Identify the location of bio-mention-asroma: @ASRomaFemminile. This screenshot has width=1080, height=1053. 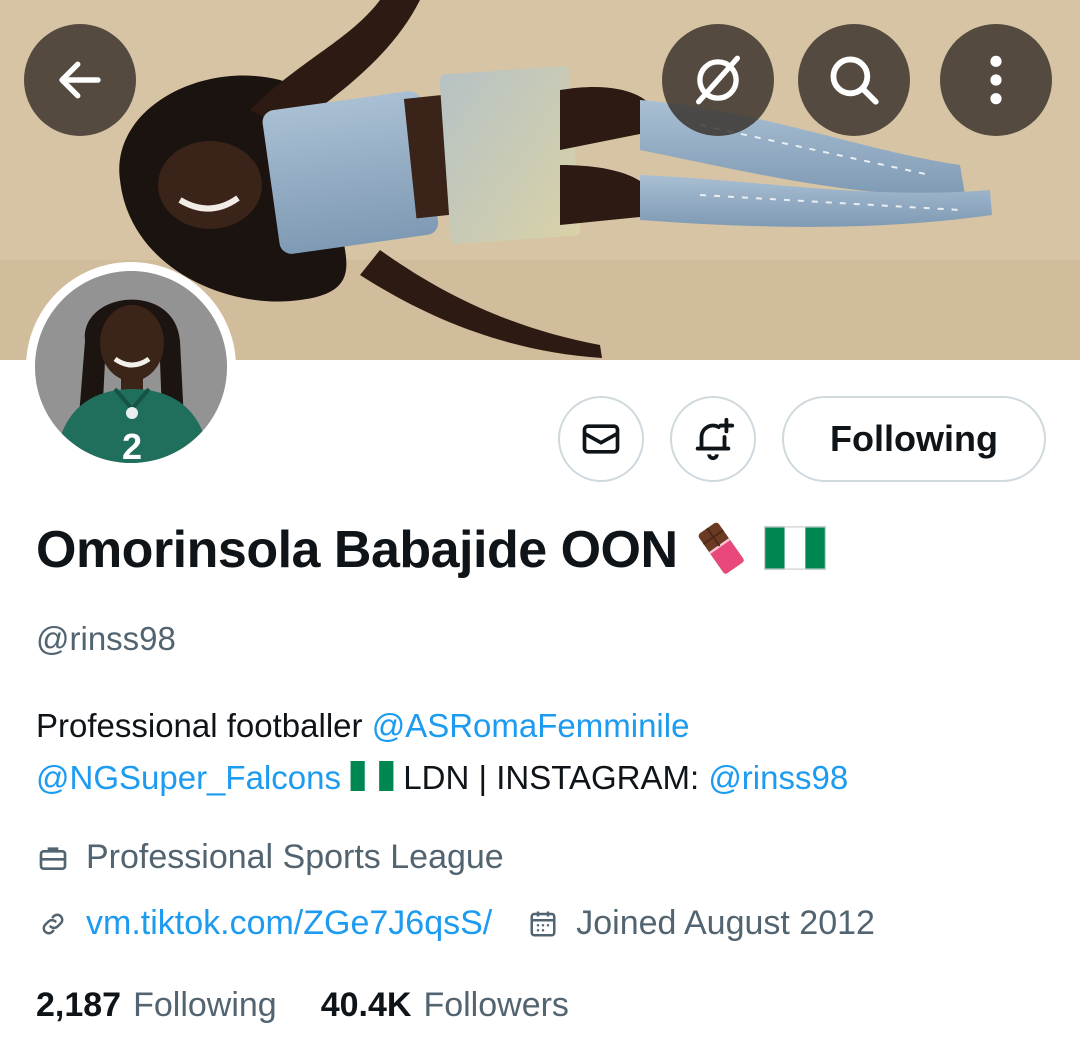
(531, 725).